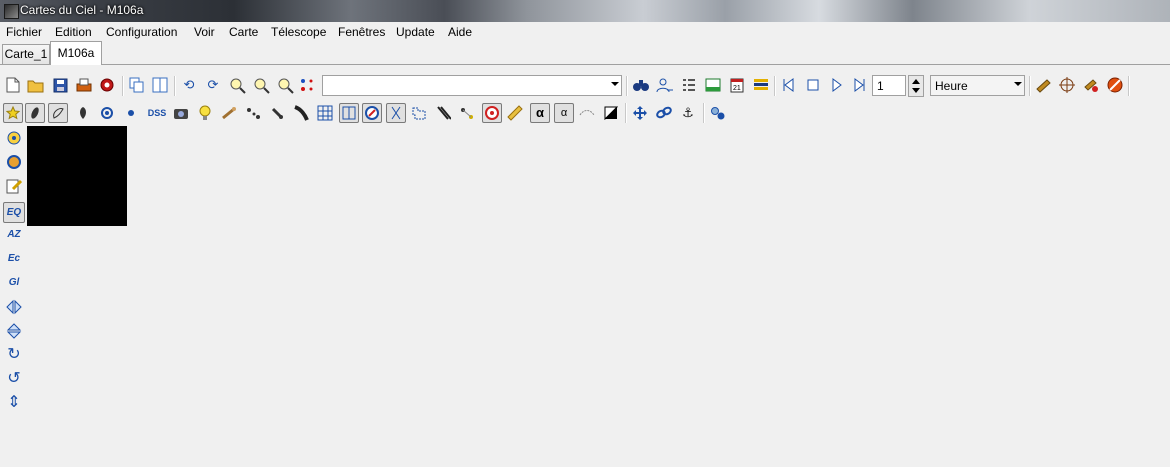  Describe the element at coordinates (415, 32) in the screenshot. I see `menu-update: Update` at that location.